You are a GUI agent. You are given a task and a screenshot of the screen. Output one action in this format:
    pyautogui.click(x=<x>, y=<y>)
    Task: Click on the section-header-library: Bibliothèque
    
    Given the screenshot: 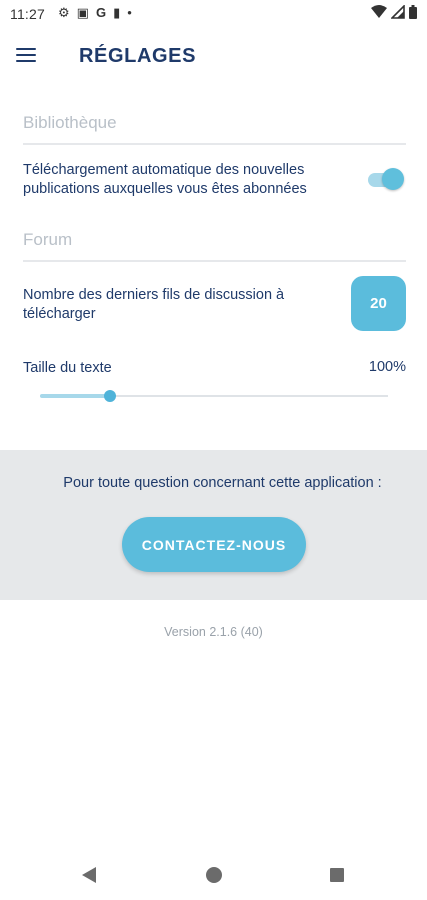 What is the action you would take?
    pyautogui.click(x=214, y=129)
    